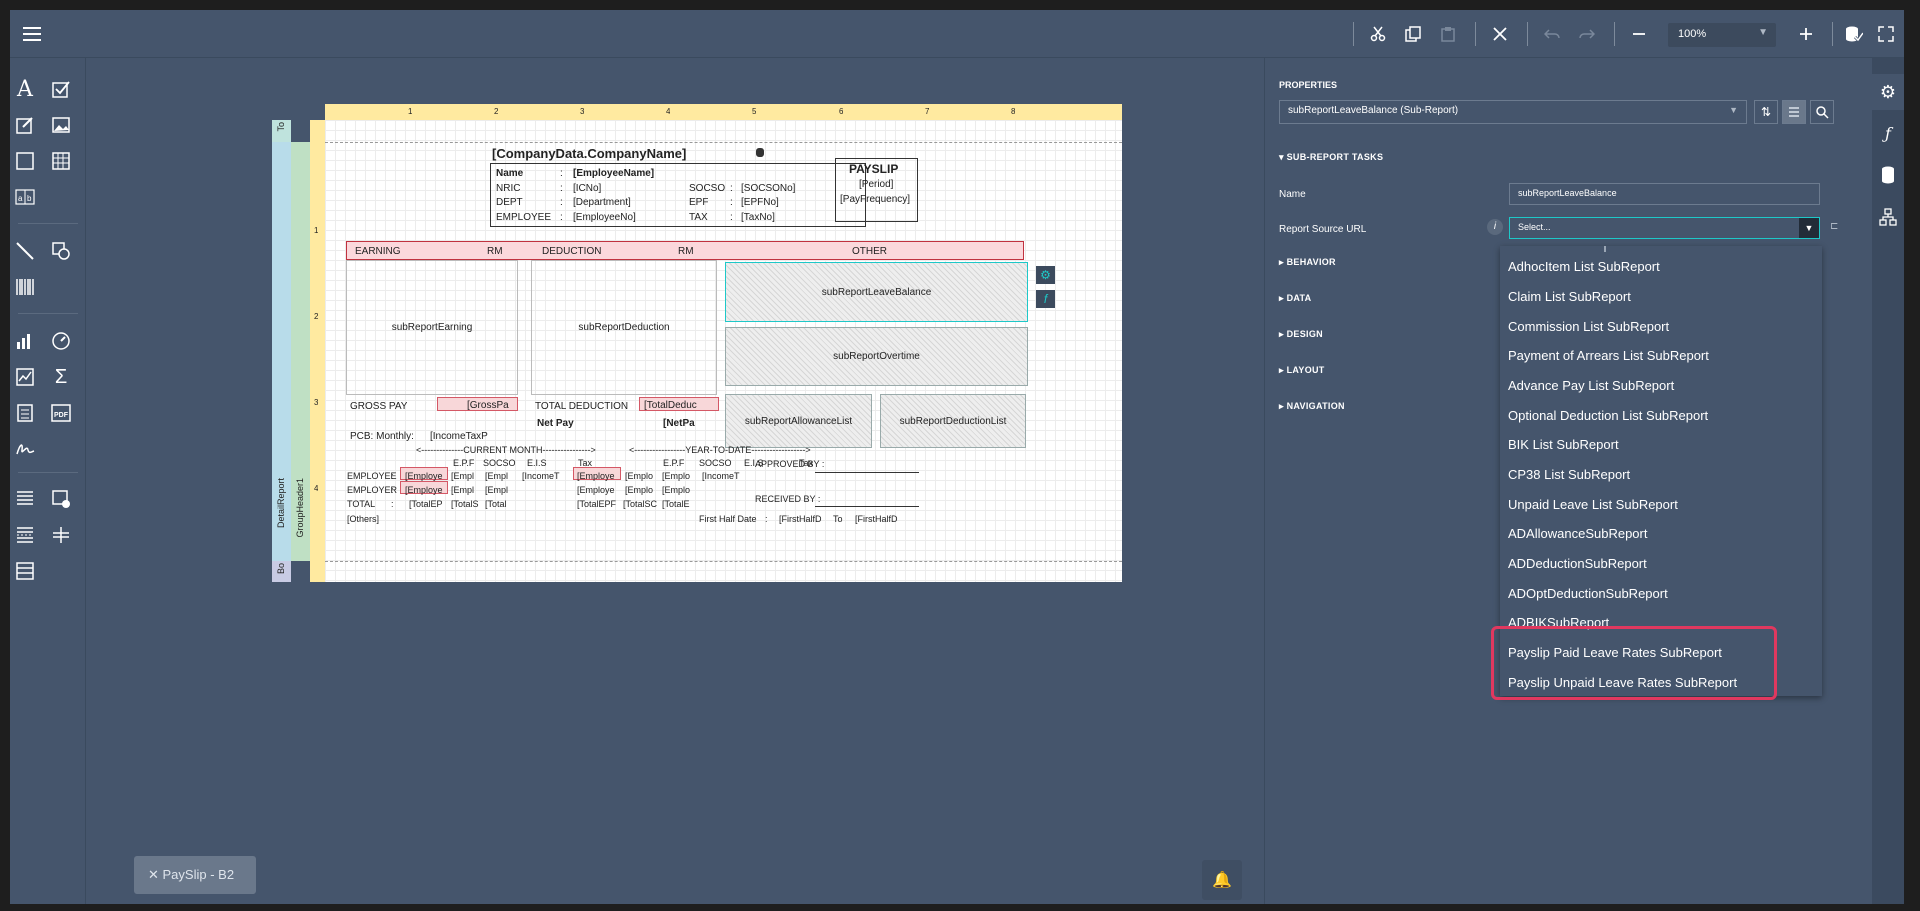 This screenshot has height=911, width=1920. What do you see at coordinates (25, 251) in the screenshot?
I see `line-tool-icon` at bounding box center [25, 251].